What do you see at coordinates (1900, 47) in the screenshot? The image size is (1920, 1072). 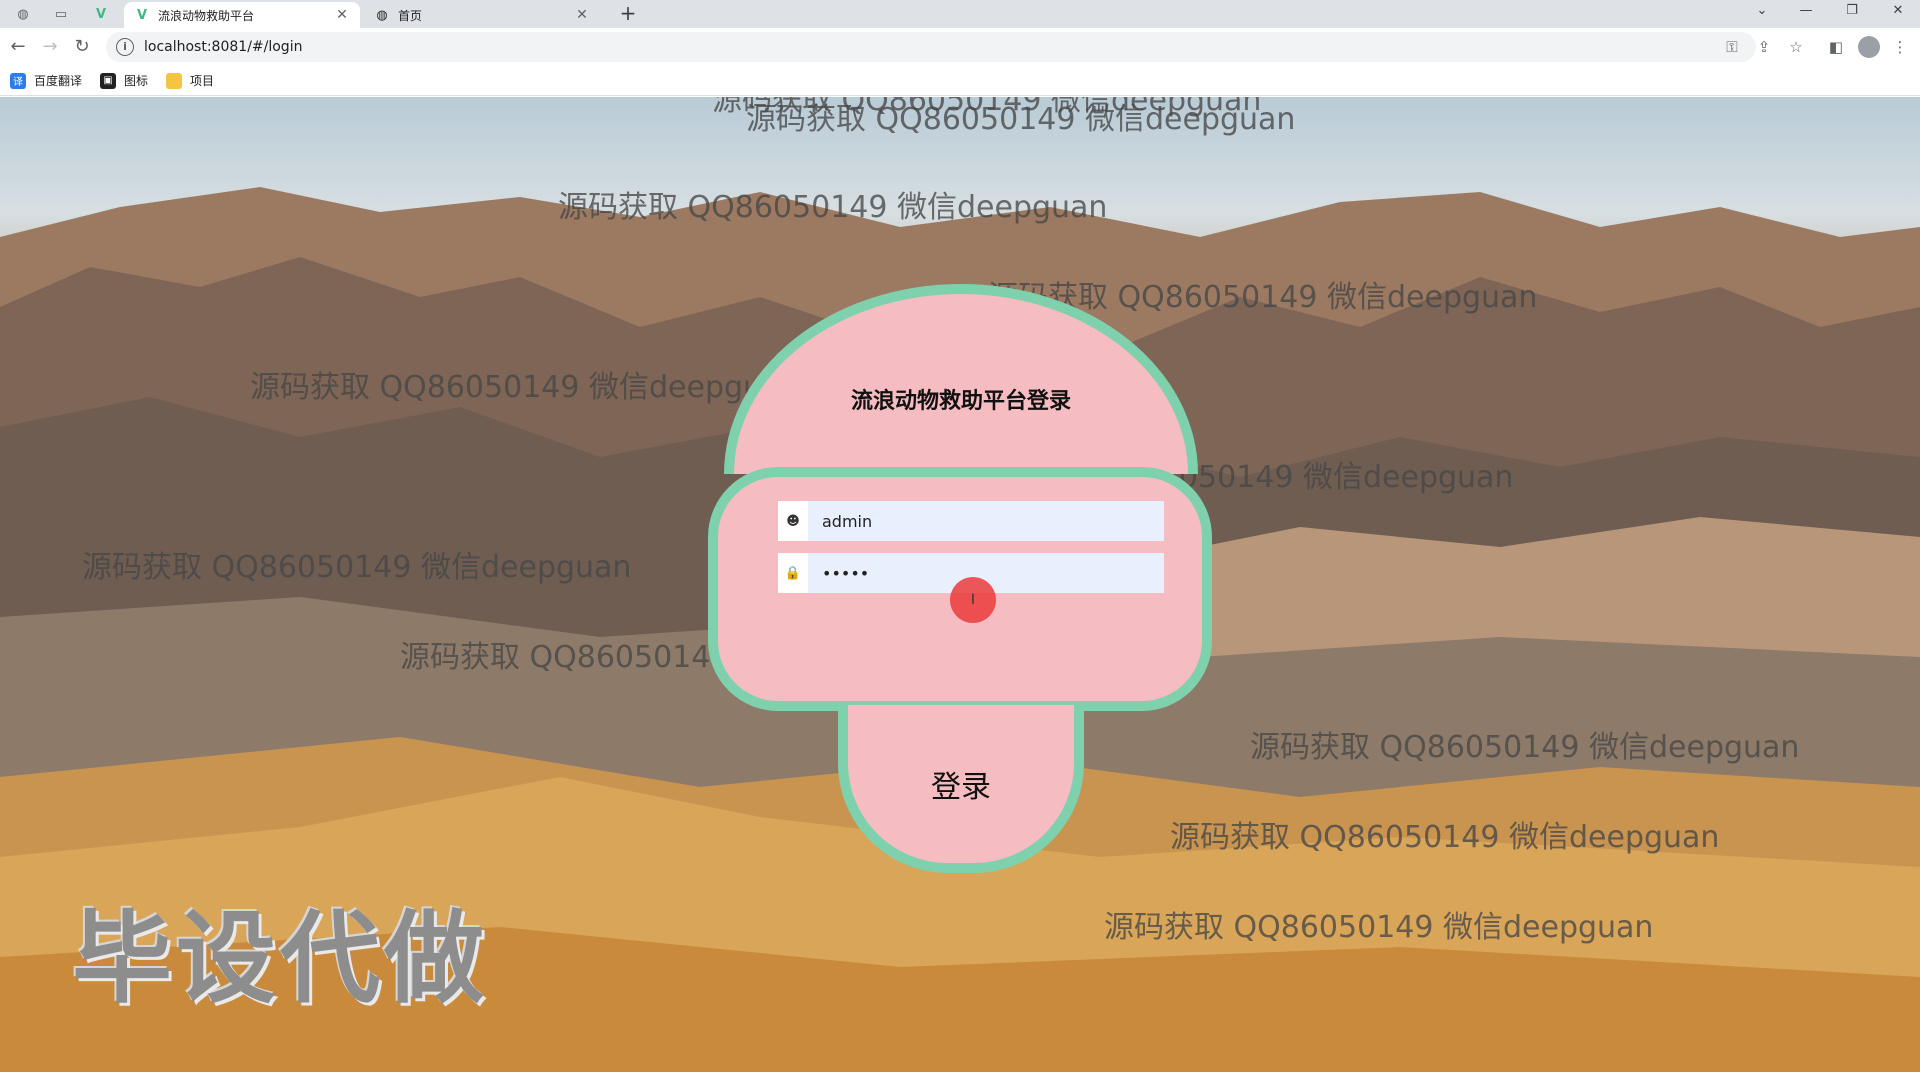 I see `menu-icon: ⋮` at bounding box center [1900, 47].